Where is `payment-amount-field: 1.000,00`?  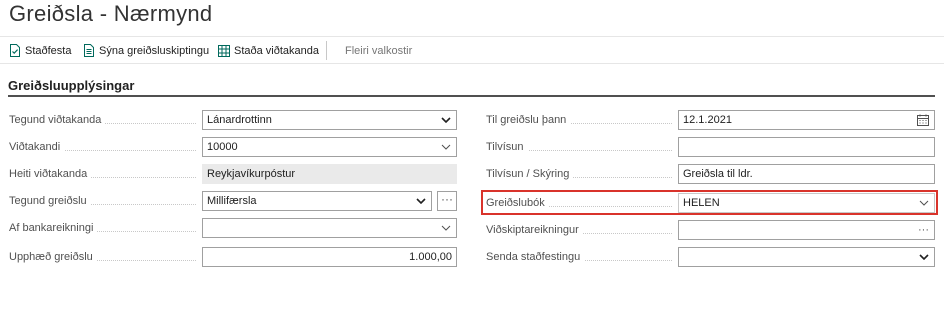
payment-amount-field: 1.000,00 is located at coordinates (329, 257).